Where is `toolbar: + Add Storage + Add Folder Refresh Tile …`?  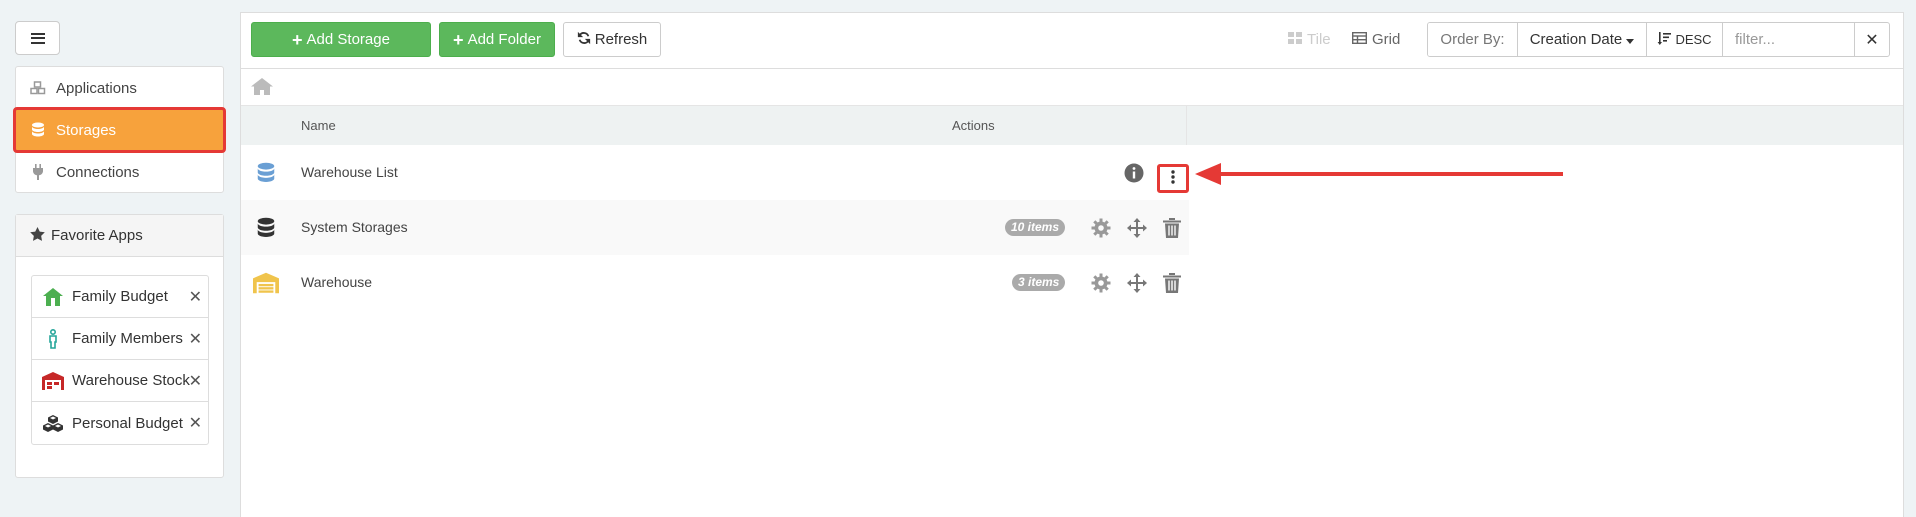 toolbar: + Add Storage + Add Folder Refresh Tile … is located at coordinates (1072, 41).